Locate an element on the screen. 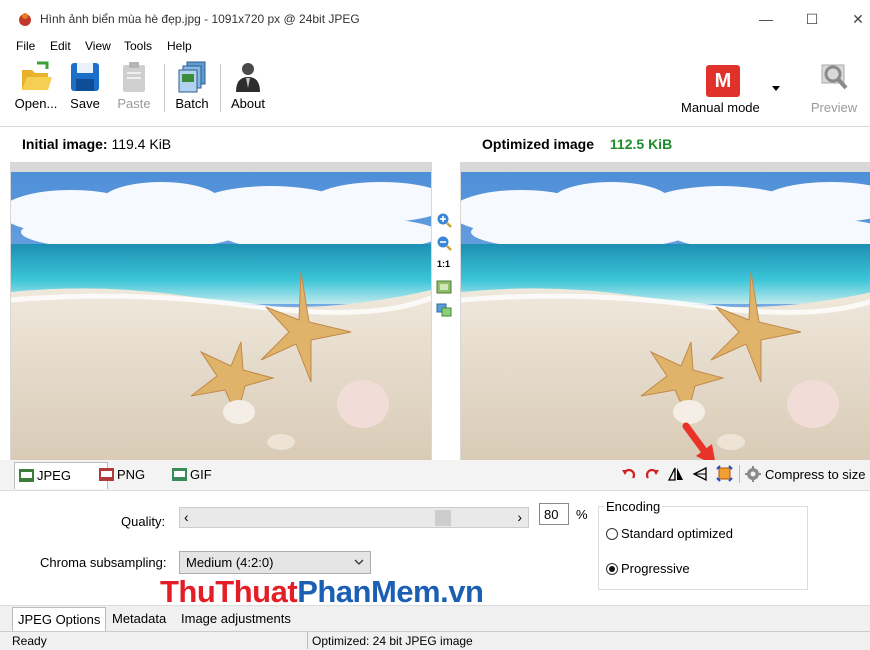 The height and width of the screenshot is (650, 870). quality-arrow-left-icon: ‹ is located at coordinates (186, 517).